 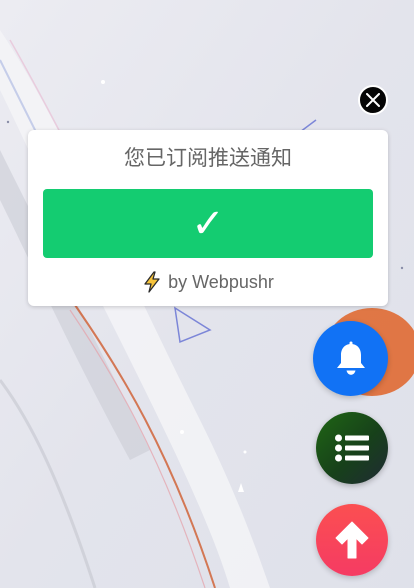 I want to click on checkmark-icon: ✓, so click(x=208, y=223).